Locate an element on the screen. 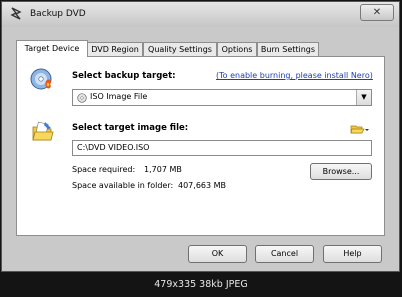  disc-icon is located at coordinates (41, 79).